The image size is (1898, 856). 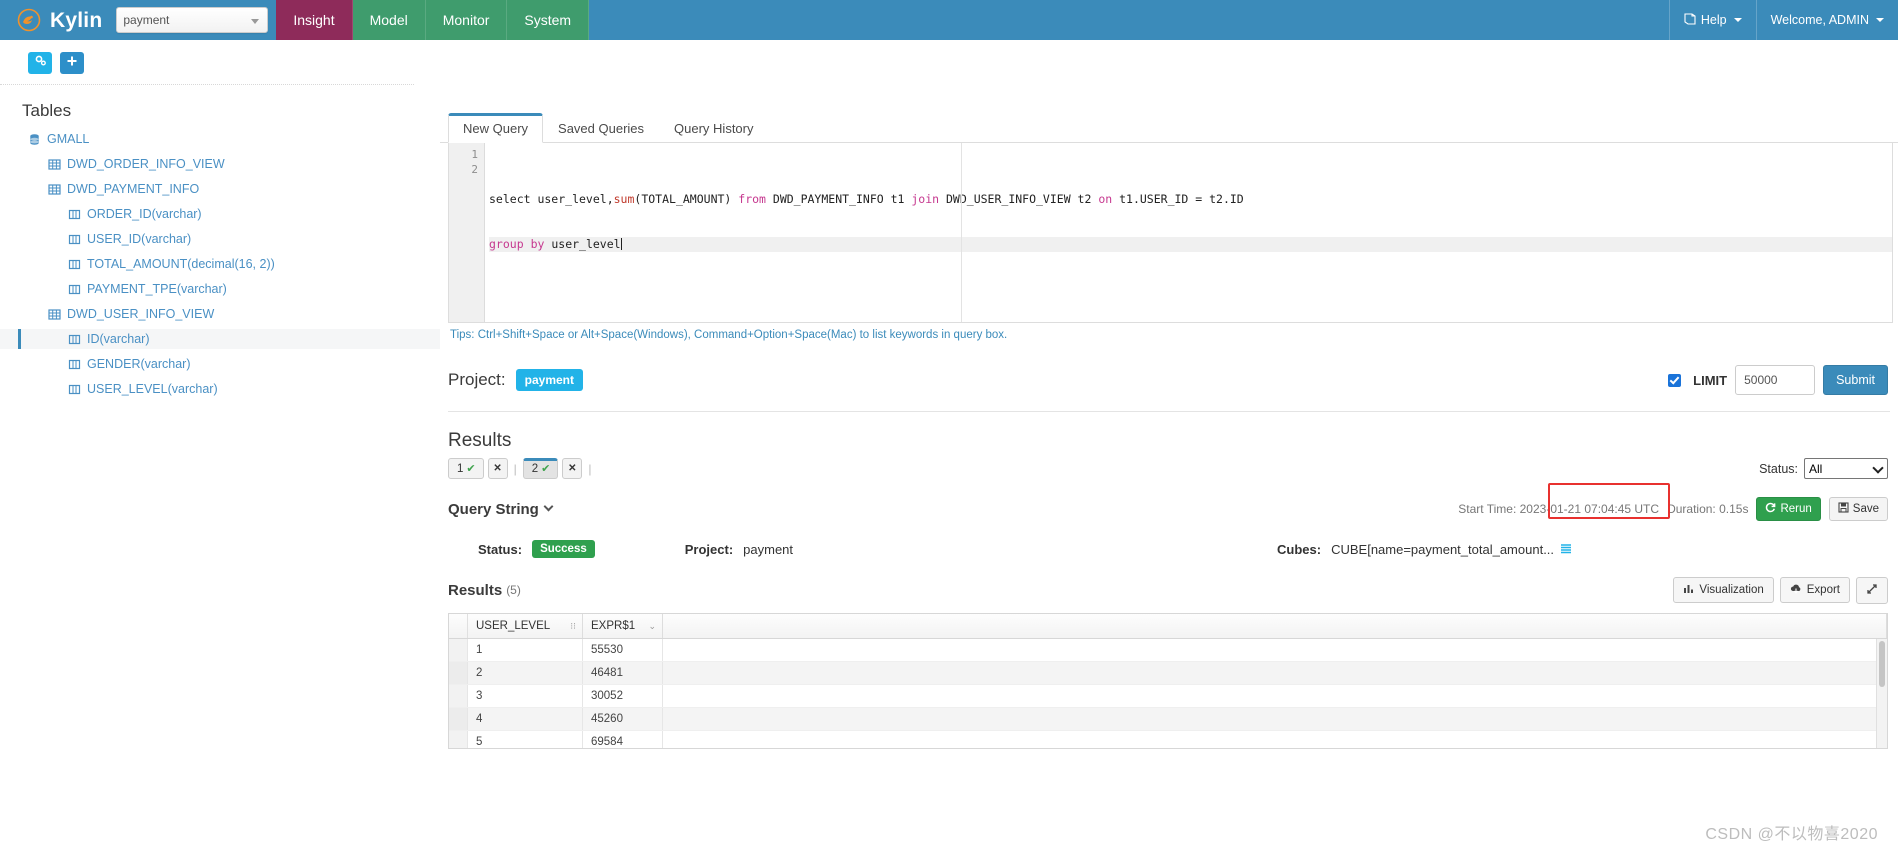 I want to click on brand-title: Kylin, so click(x=76, y=20).